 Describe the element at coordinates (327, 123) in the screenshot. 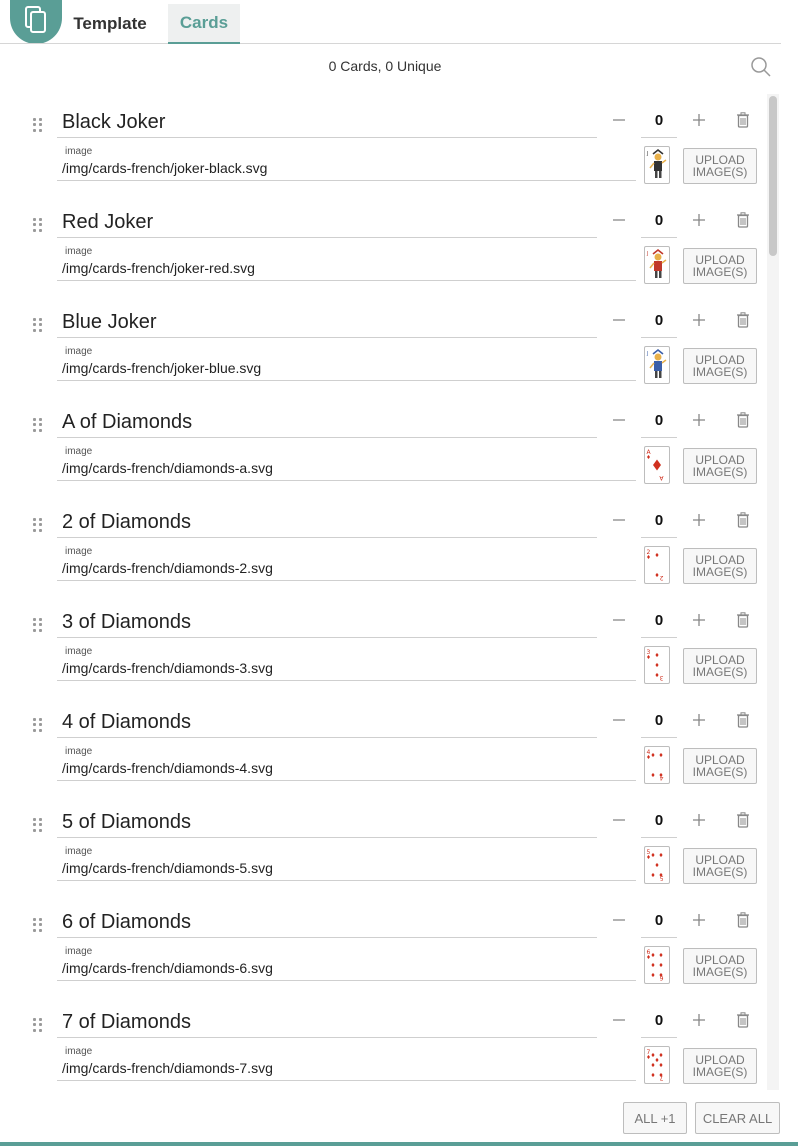

I see `card-name-field: Black Joker` at that location.